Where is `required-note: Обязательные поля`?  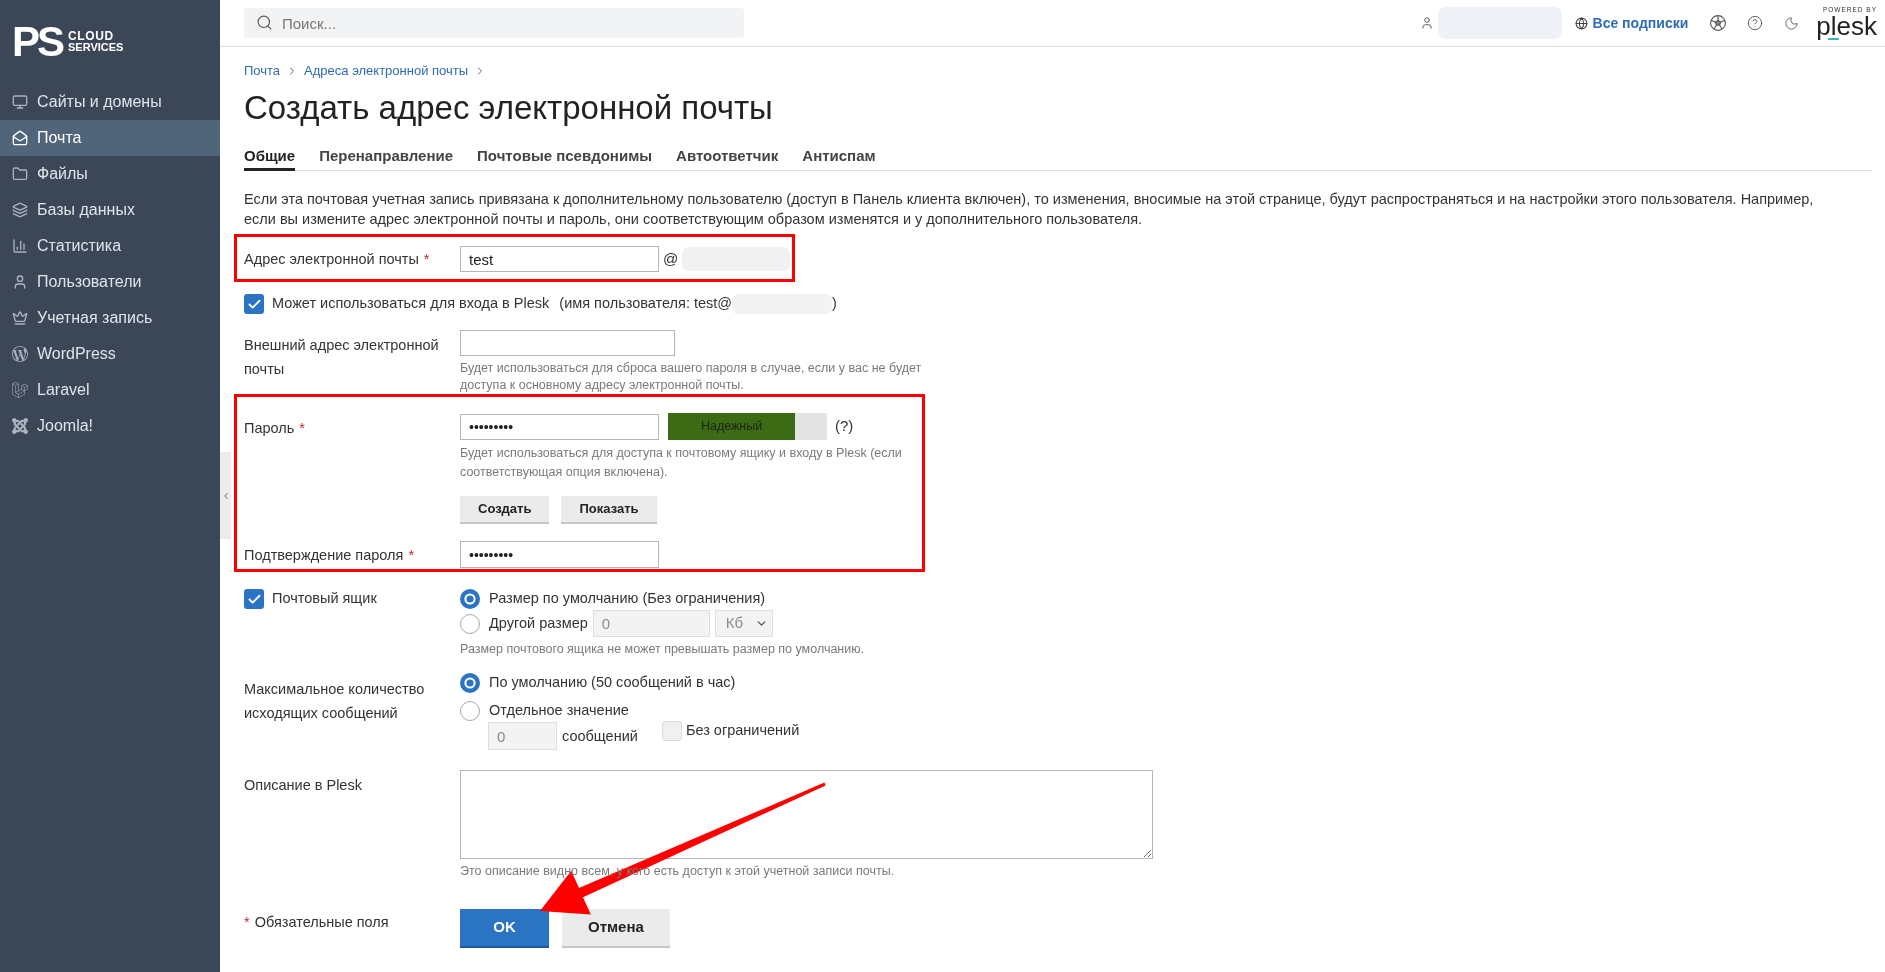 required-note: Обязательные поля is located at coordinates (321, 922).